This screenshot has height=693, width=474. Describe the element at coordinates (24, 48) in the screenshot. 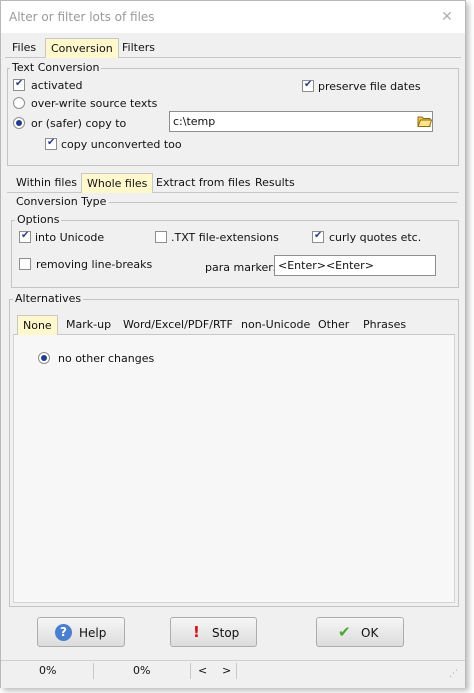

I see `tab-files: Files` at that location.